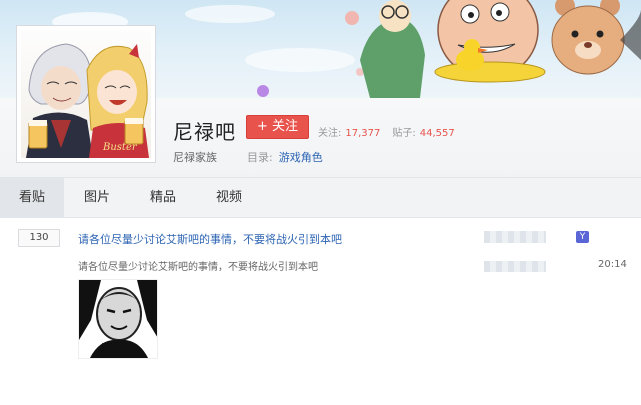  I want to click on avatar-image: Buster, so click(86, 94).